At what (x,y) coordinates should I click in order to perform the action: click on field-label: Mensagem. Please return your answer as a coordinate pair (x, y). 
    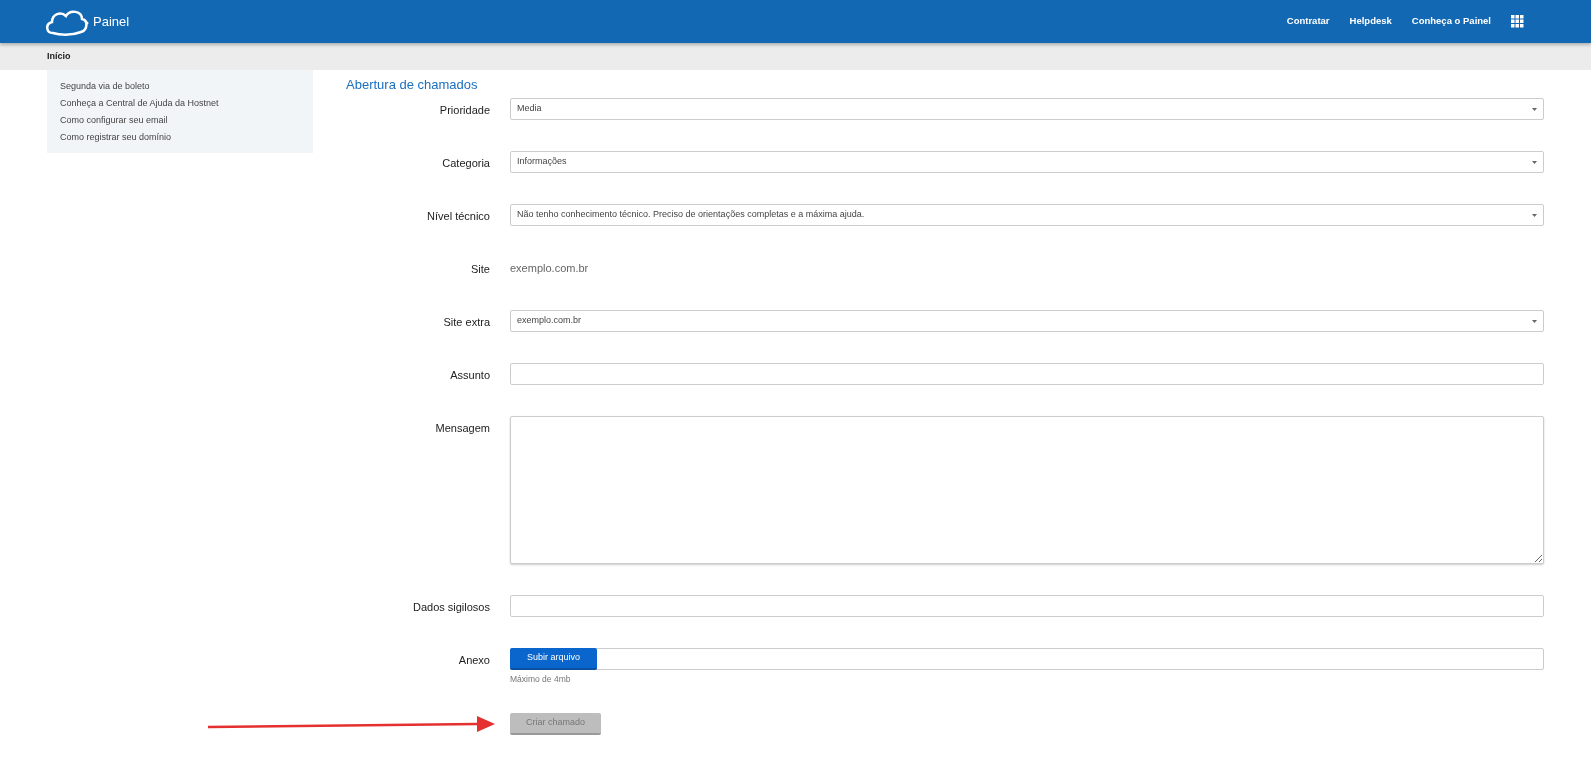
    Looking at the image, I should click on (462, 428).